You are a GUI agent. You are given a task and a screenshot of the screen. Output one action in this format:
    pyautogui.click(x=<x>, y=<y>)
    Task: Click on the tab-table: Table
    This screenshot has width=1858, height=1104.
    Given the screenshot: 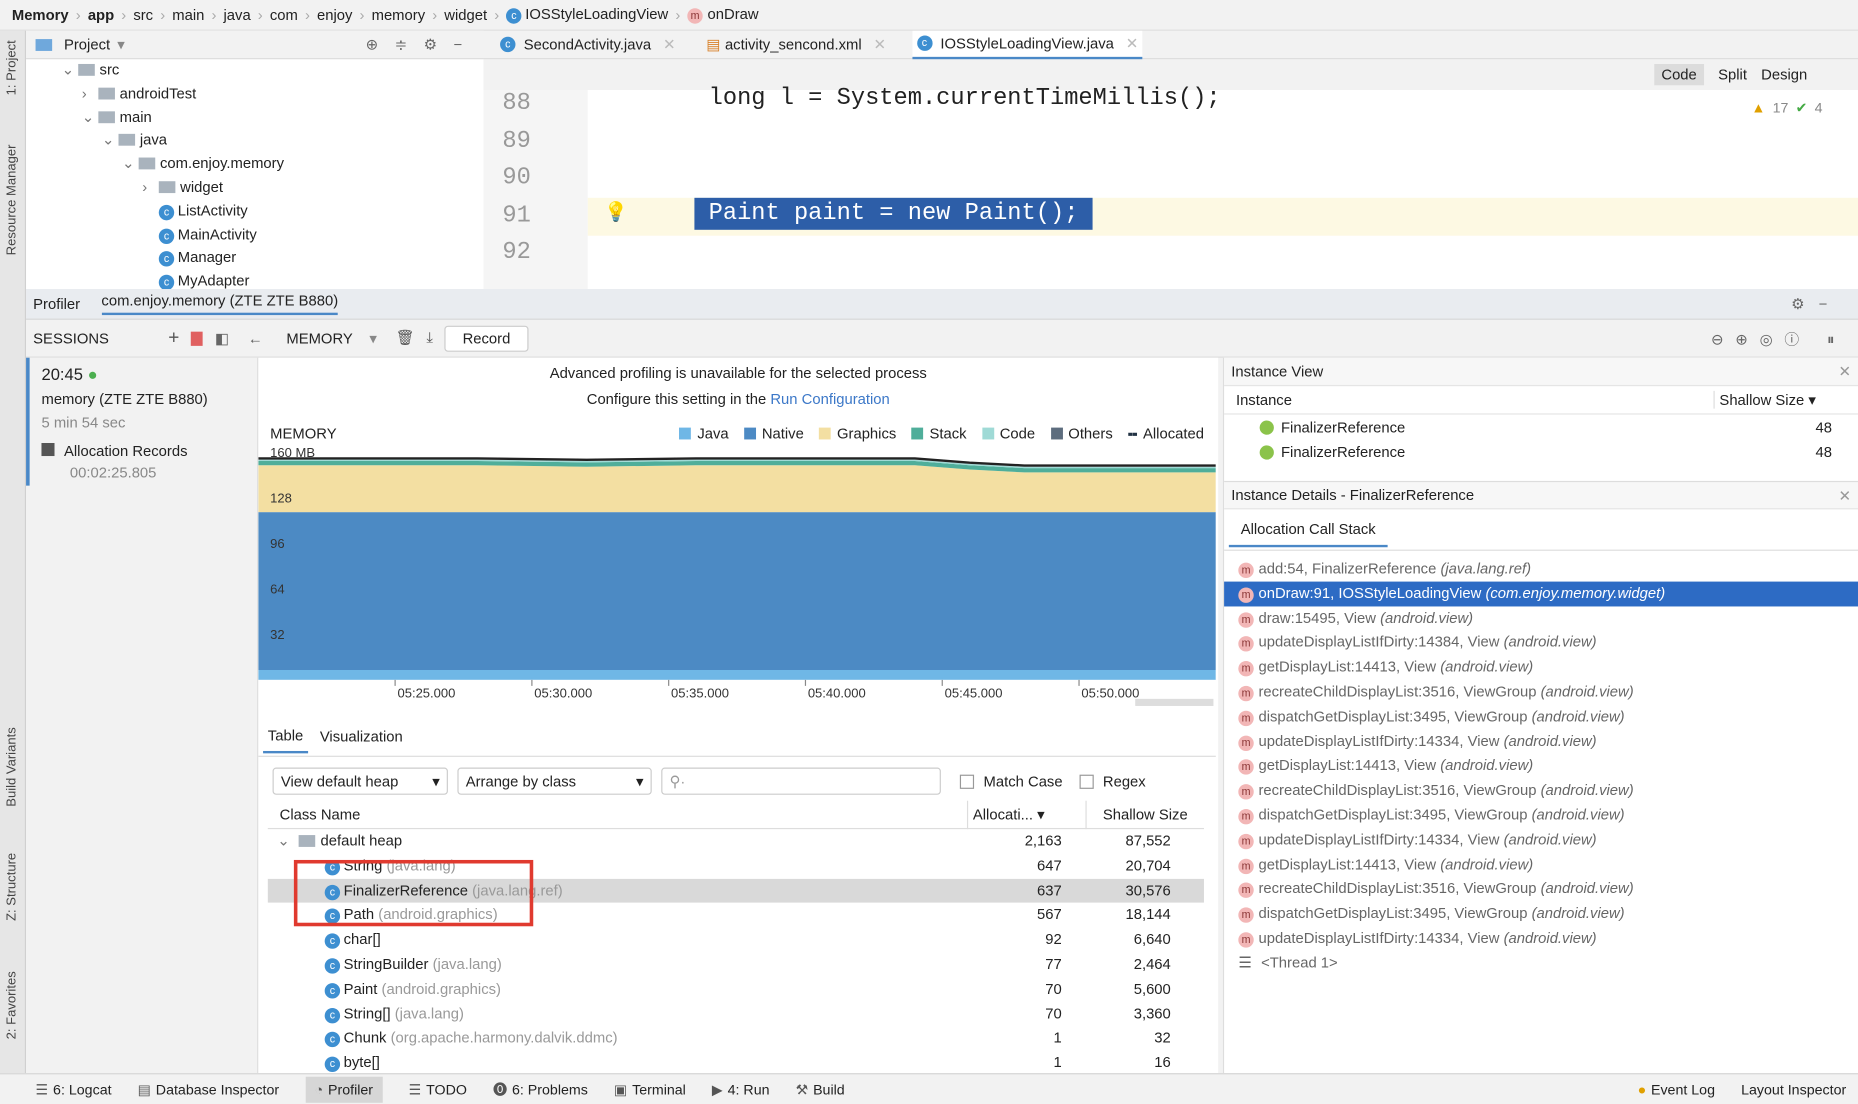 What is the action you would take?
    pyautogui.click(x=285, y=739)
    